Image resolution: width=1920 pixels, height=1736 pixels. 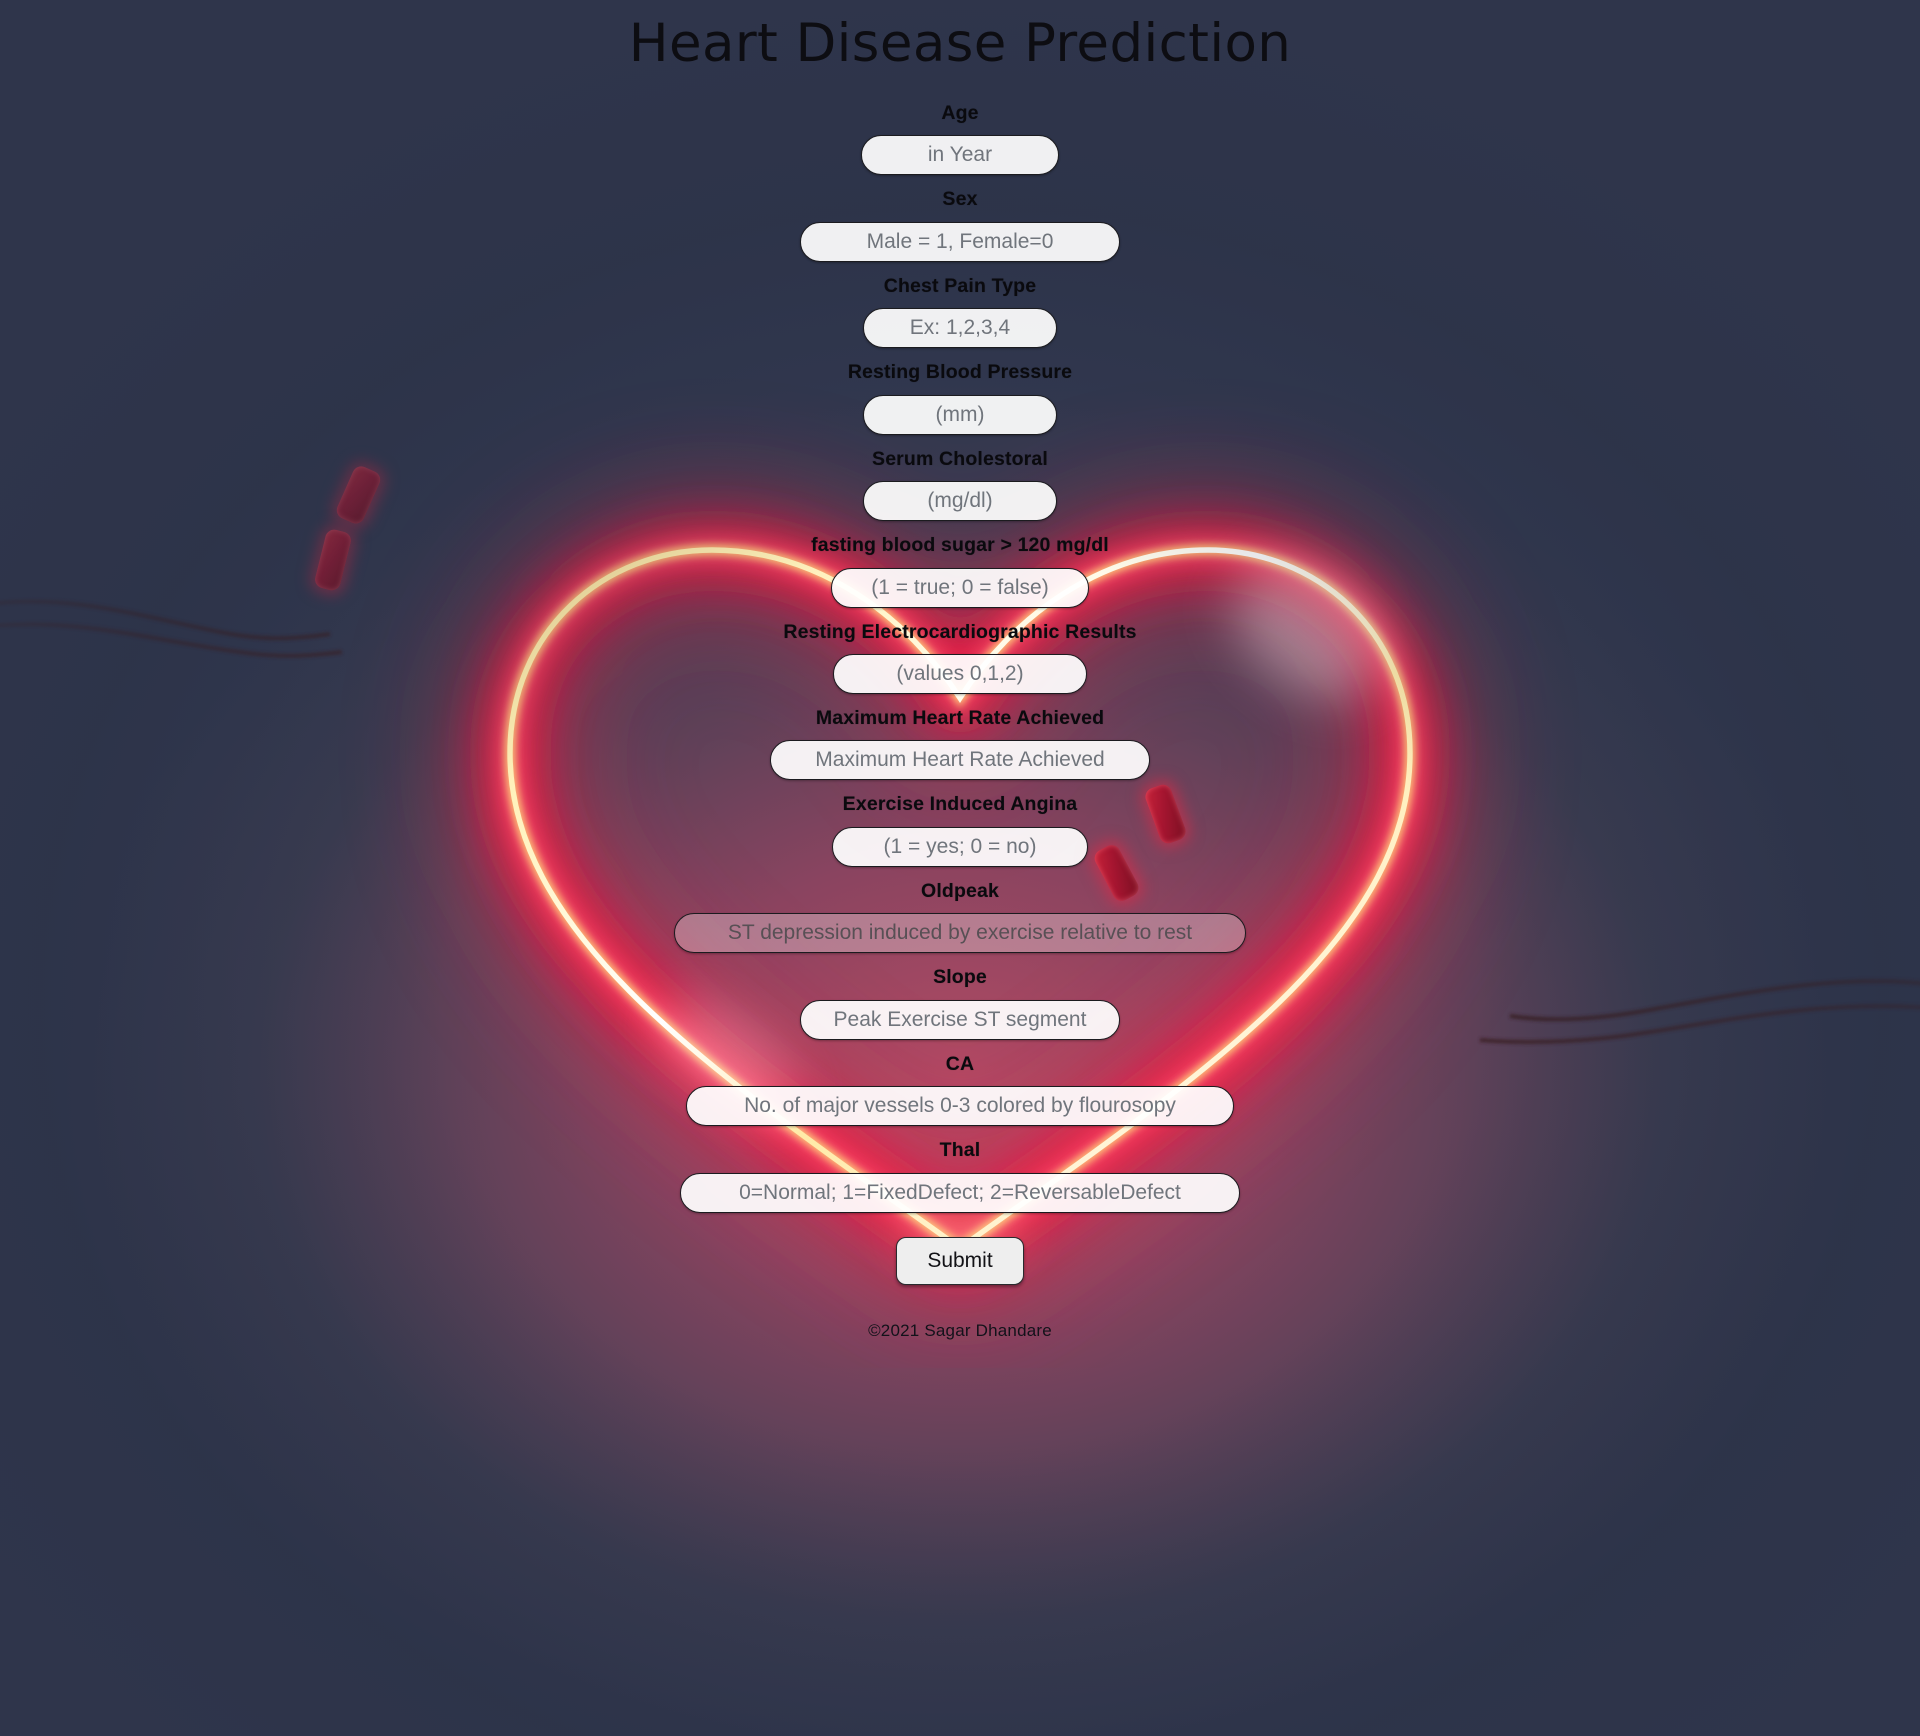 What do you see at coordinates (960, 285) in the screenshot?
I see `label-chest-pain-type: Chest Pain Type` at bounding box center [960, 285].